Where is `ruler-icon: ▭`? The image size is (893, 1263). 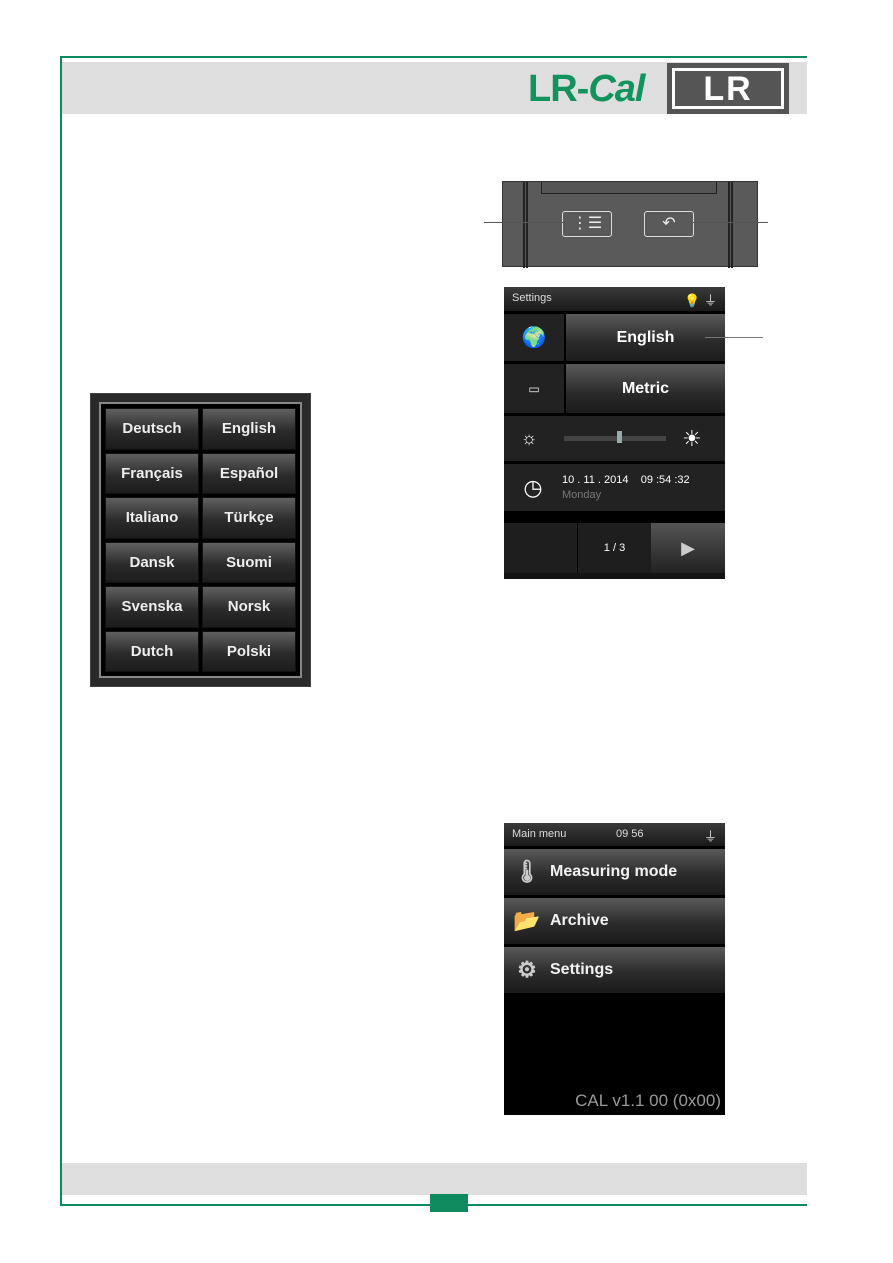 ruler-icon: ▭ is located at coordinates (535, 388).